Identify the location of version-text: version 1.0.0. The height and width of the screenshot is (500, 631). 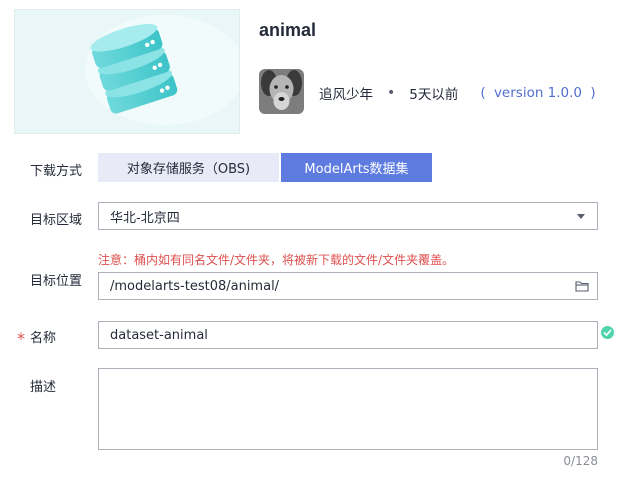
(538, 93).